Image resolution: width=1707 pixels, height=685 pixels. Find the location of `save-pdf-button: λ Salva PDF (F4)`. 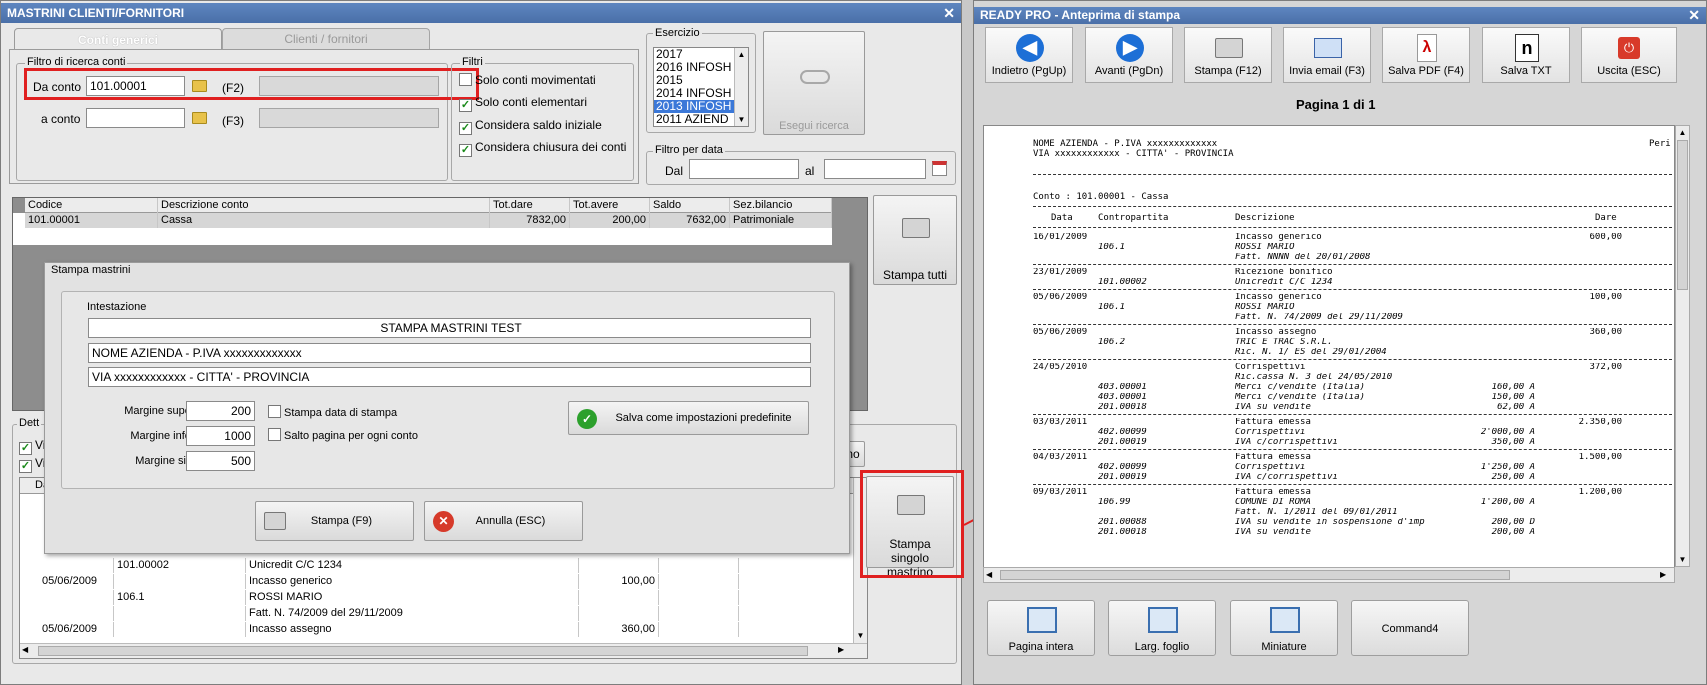

save-pdf-button: λ Salva PDF (F4) is located at coordinates (1426, 55).